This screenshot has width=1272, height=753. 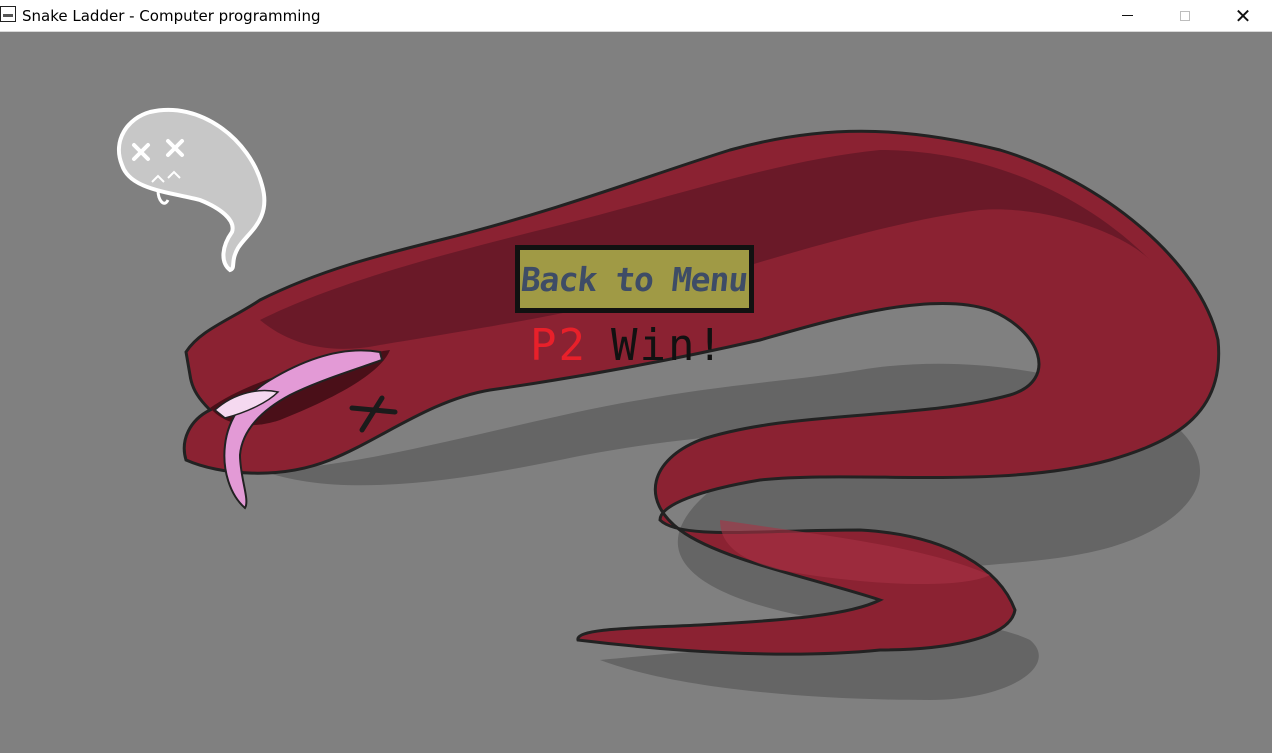 I want to click on close-icon: ✕, so click(x=1243, y=16).